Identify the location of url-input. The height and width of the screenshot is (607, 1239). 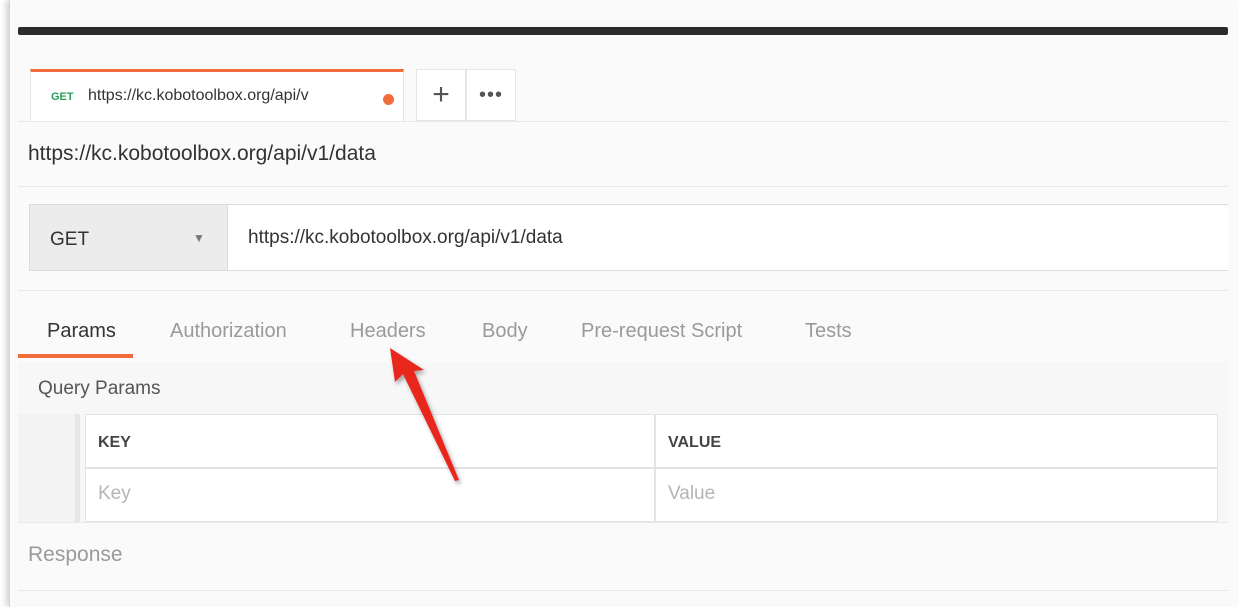
(724, 237).